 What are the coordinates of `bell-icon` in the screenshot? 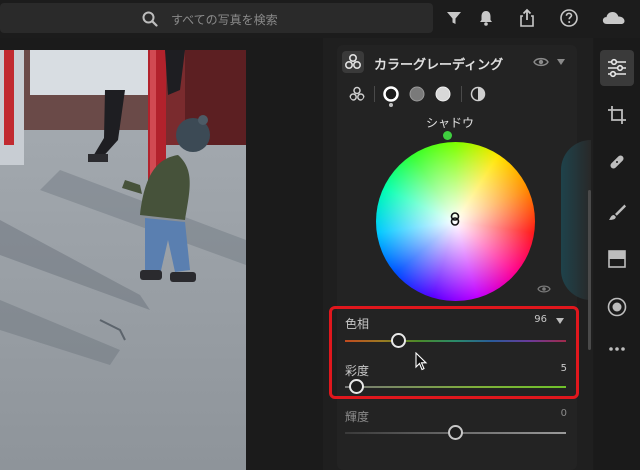 It's located at (486, 18).